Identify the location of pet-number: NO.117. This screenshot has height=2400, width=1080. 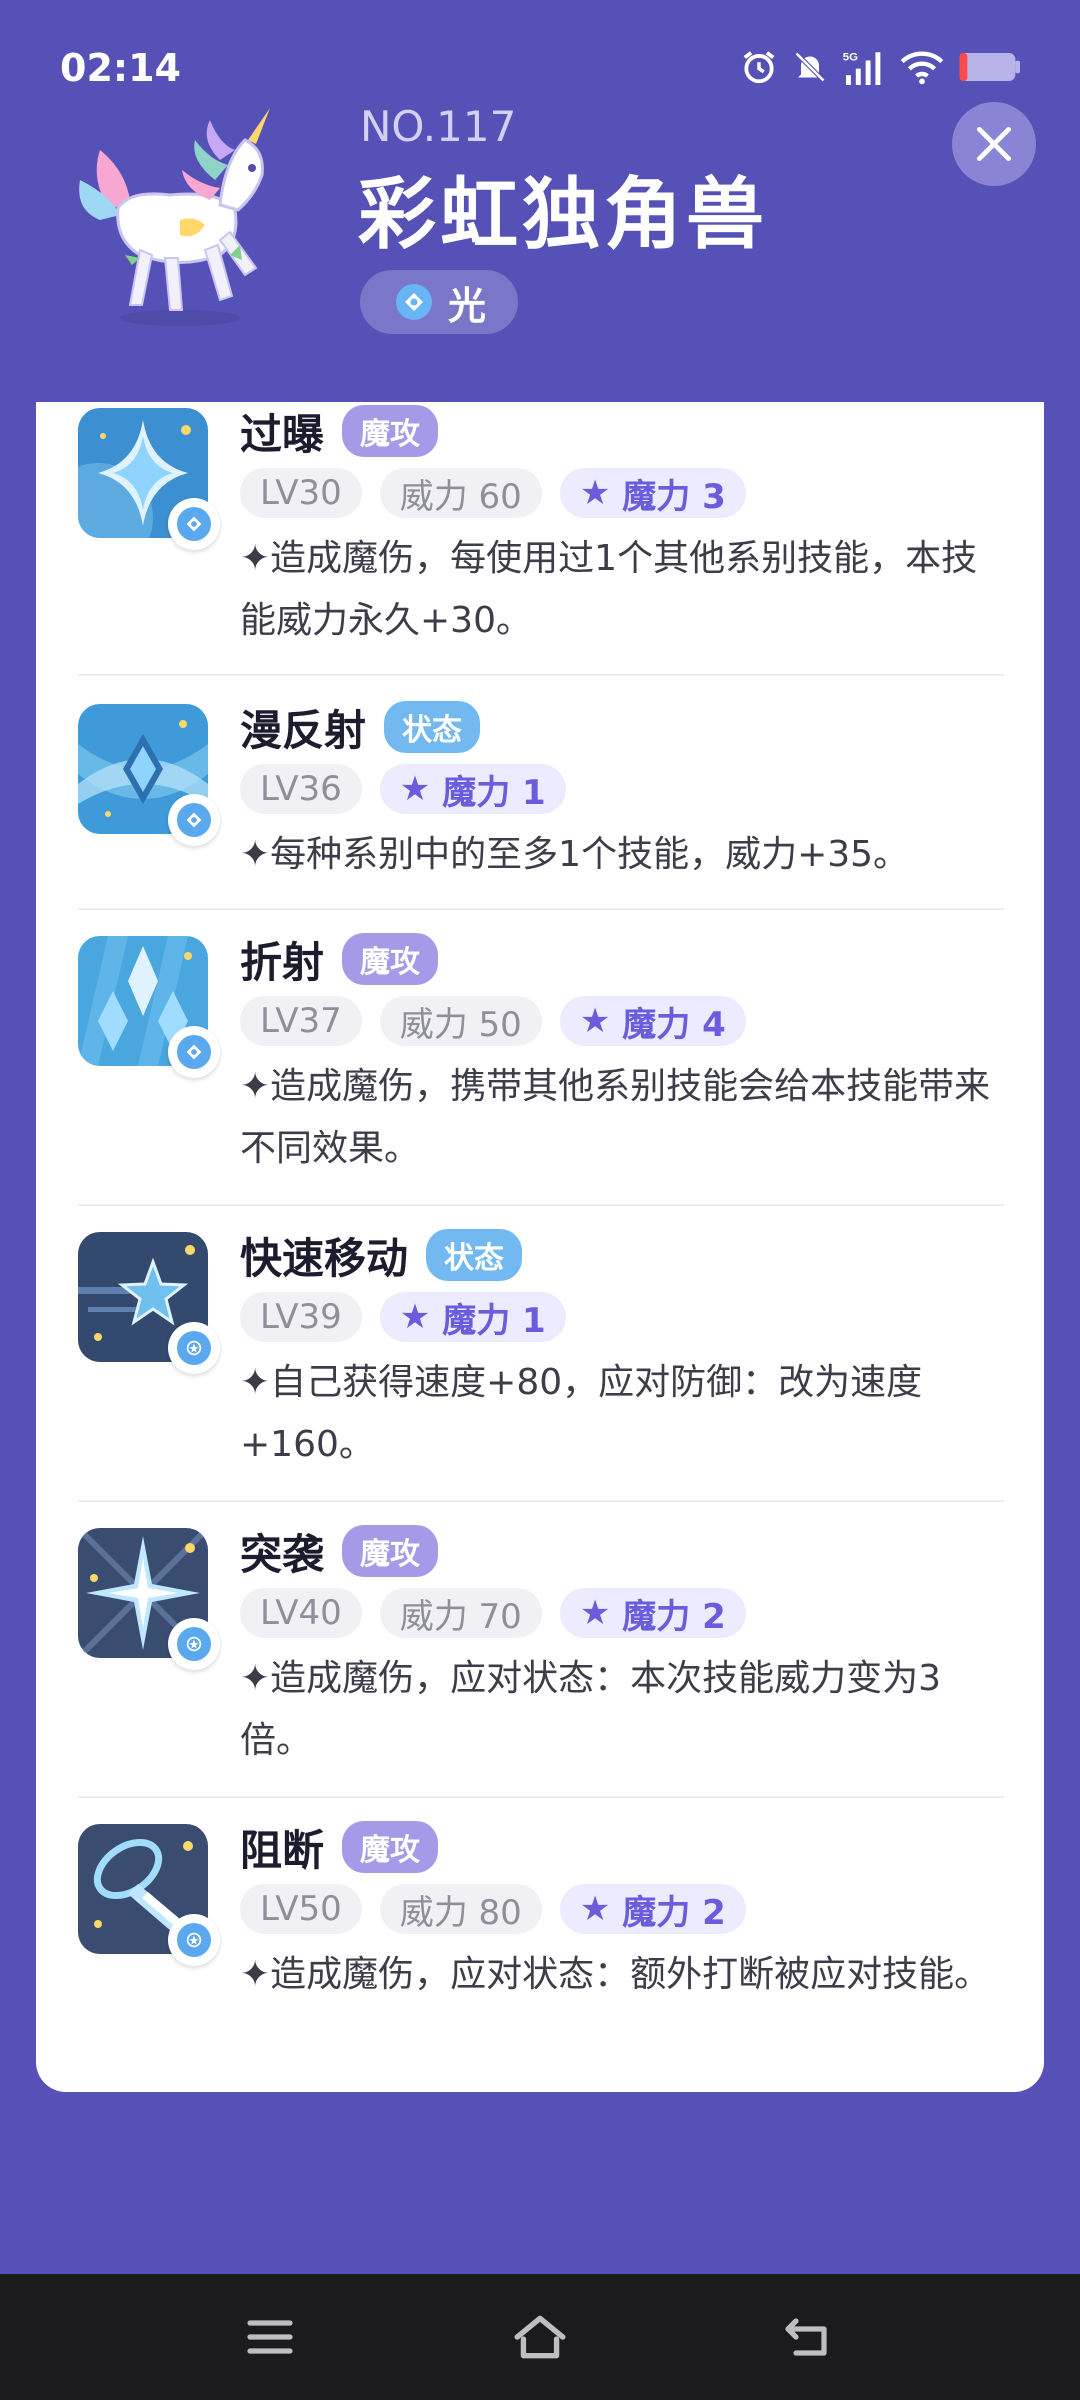
(438, 126).